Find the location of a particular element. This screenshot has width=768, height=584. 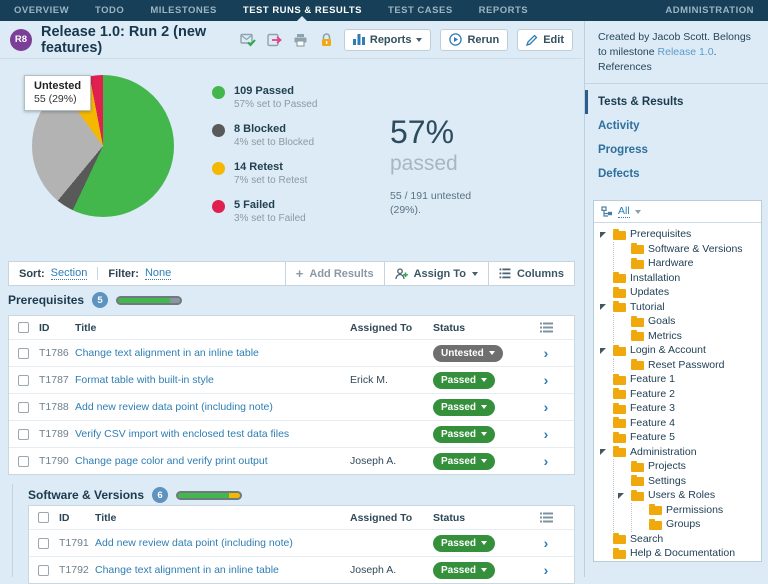

tree-item-feature-5: Feature 5 is located at coordinates (679, 437).